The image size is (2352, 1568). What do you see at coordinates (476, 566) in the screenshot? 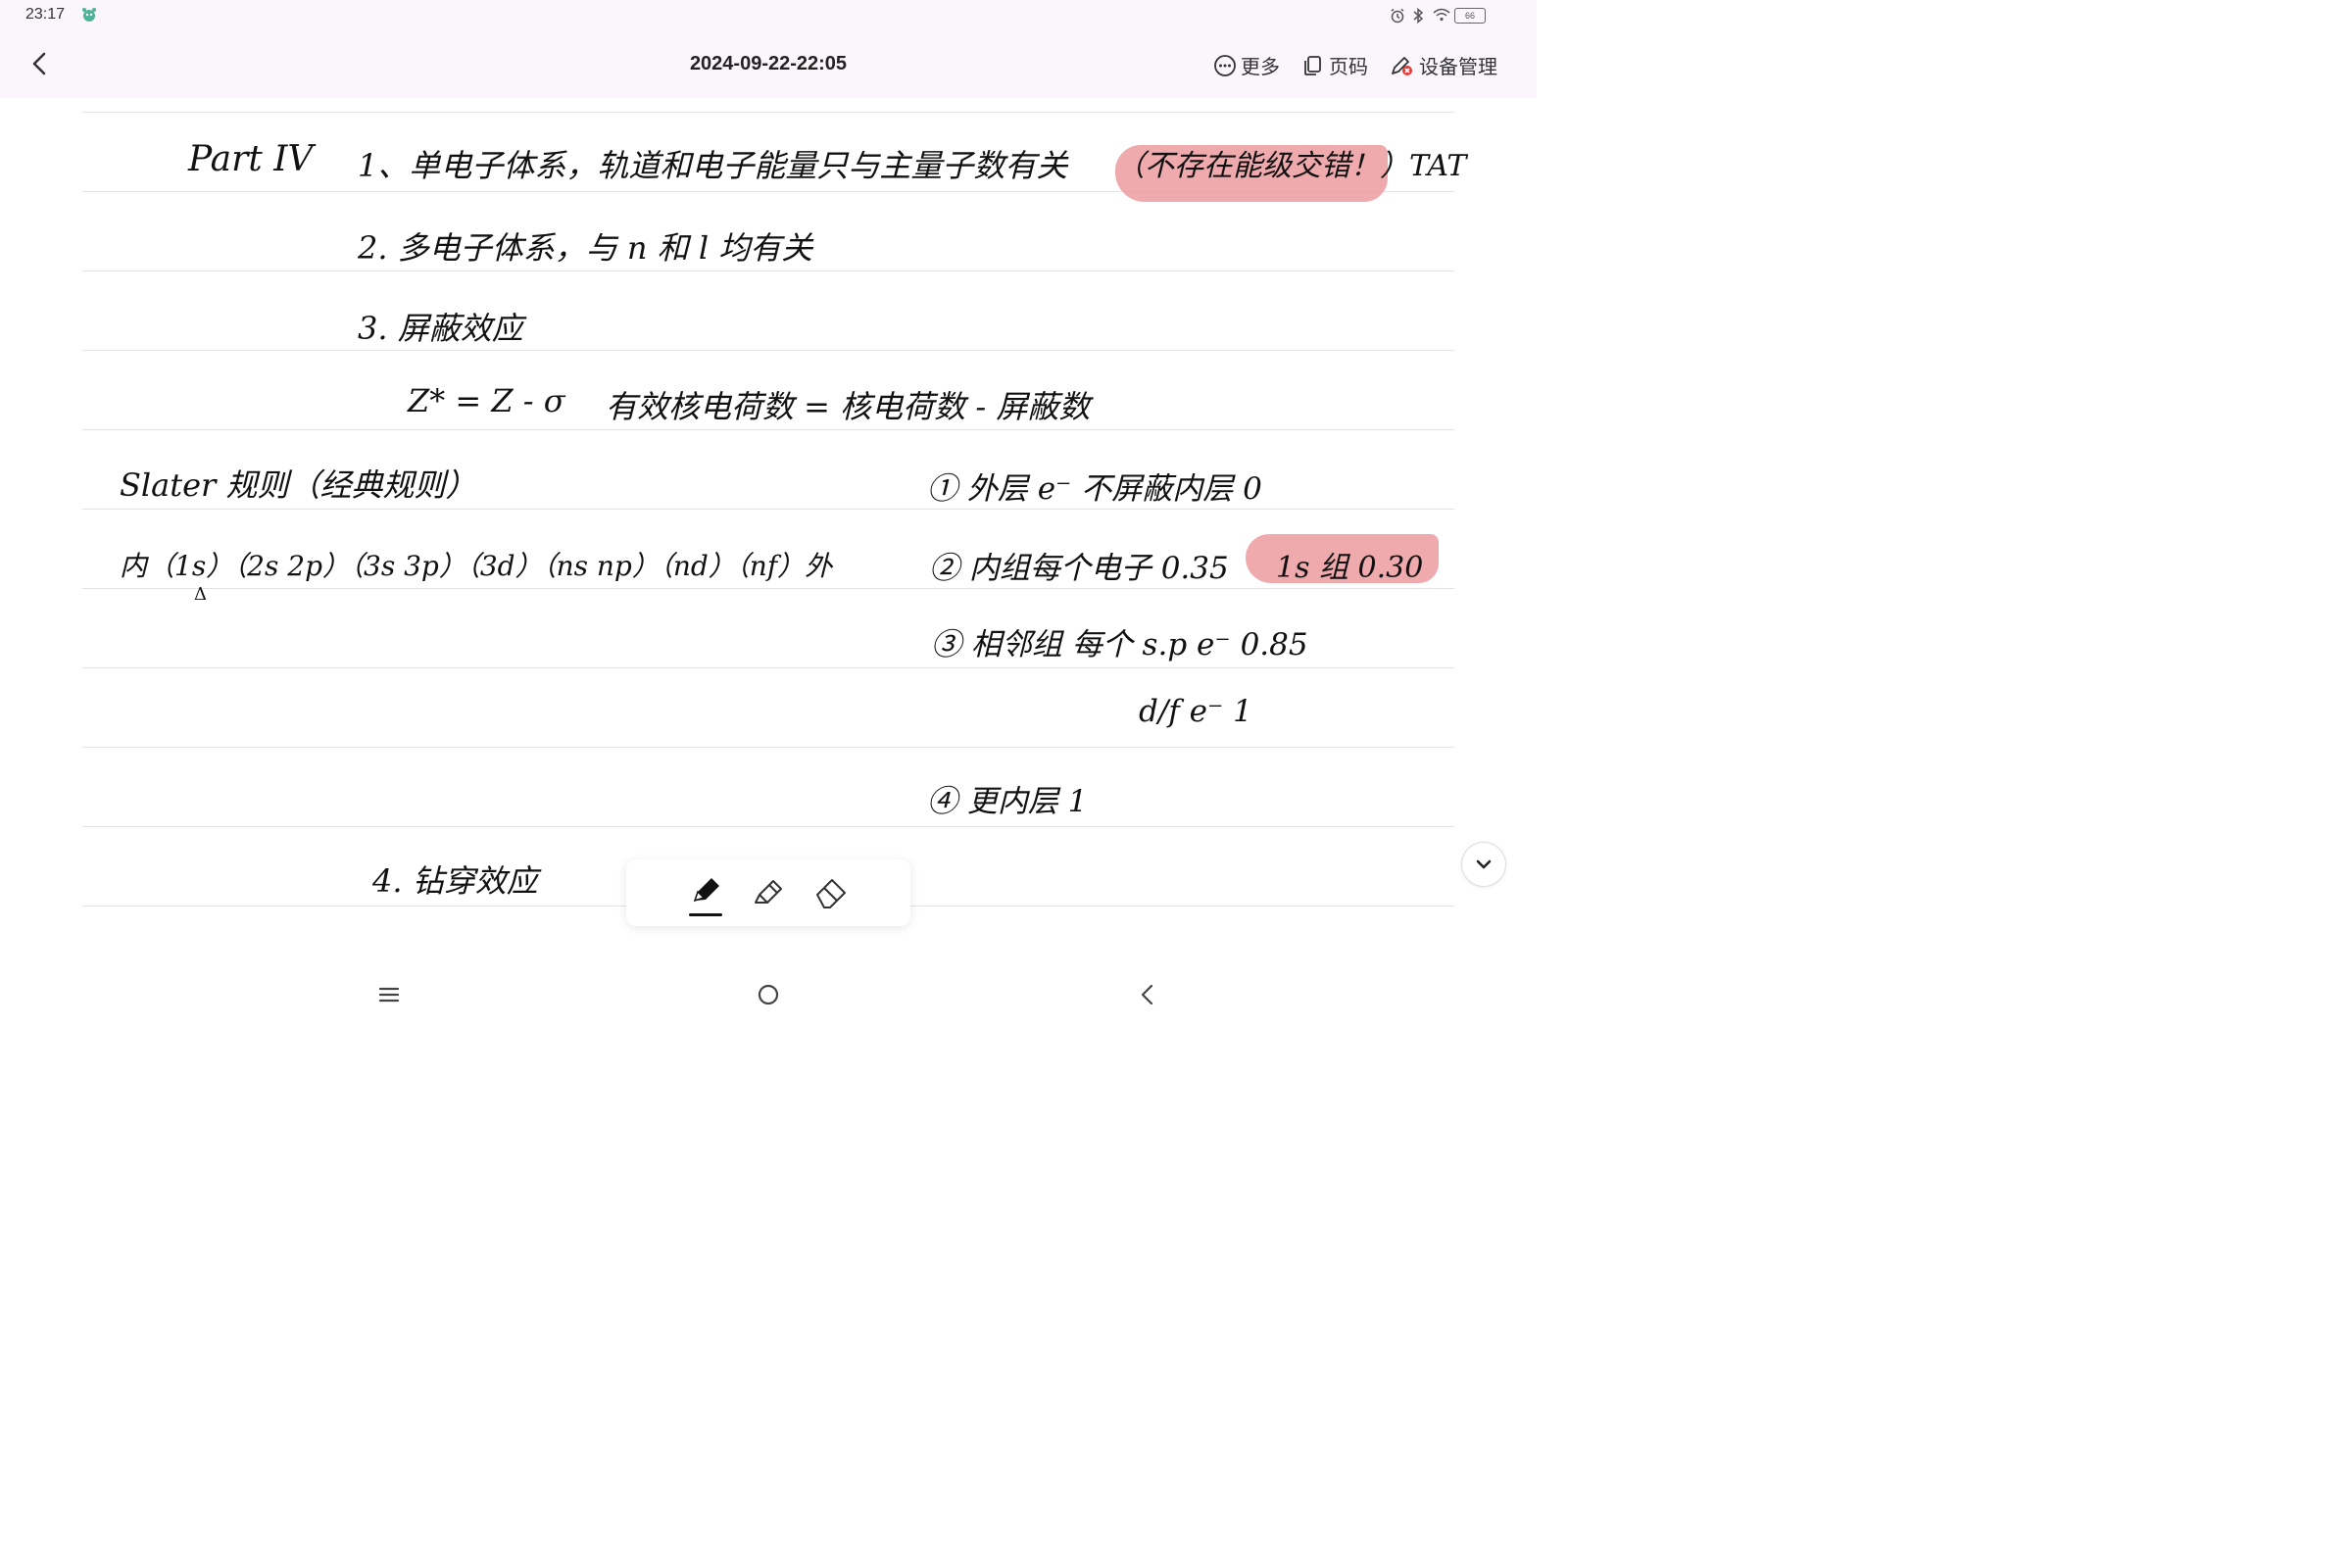
I see `orbital-grouping: 内（1s）（2s 2p）（3s 3p）（3d）（ns np）（nd）（nf）外` at bounding box center [476, 566].